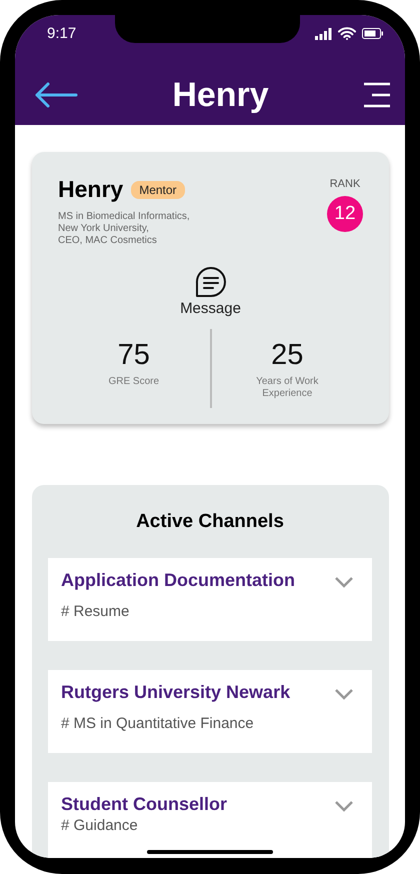 This screenshot has height=874, width=420. Describe the element at coordinates (91, 189) in the screenshot. I see `mentor-name: Henry` at that location.